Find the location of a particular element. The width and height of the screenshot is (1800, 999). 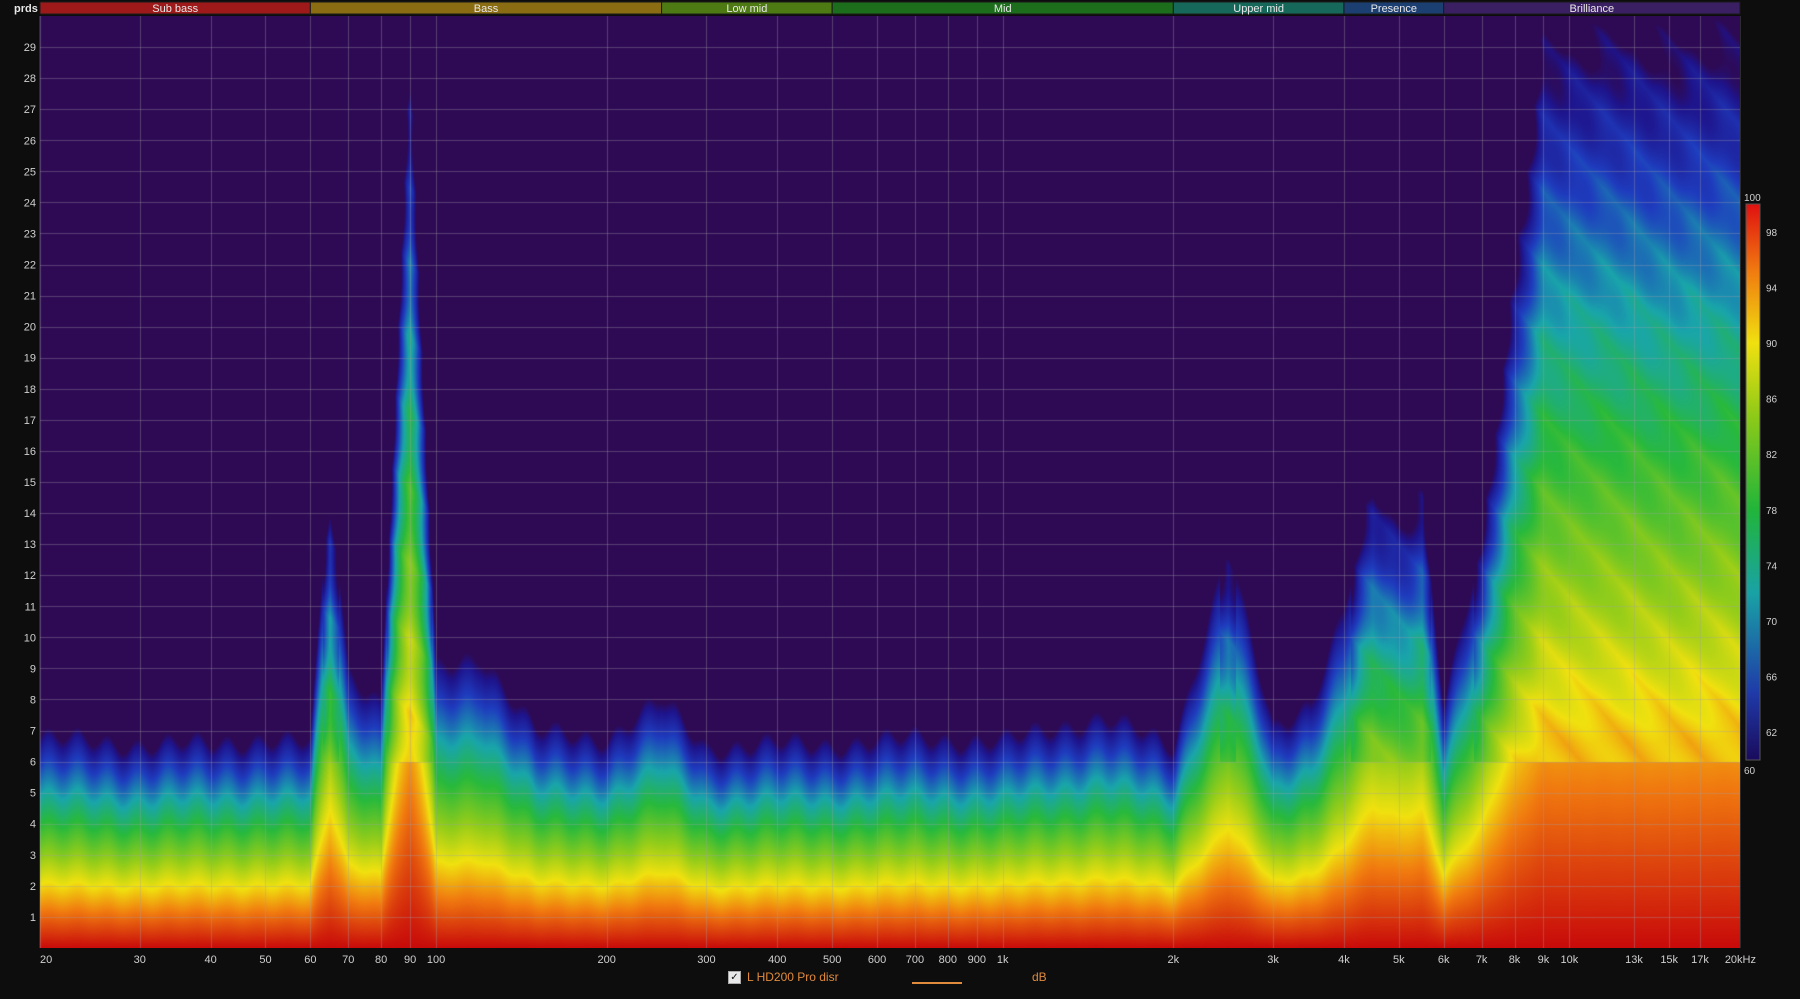

legend-series-name: L HD200 Pro disr is located at coordinates (793, 977).